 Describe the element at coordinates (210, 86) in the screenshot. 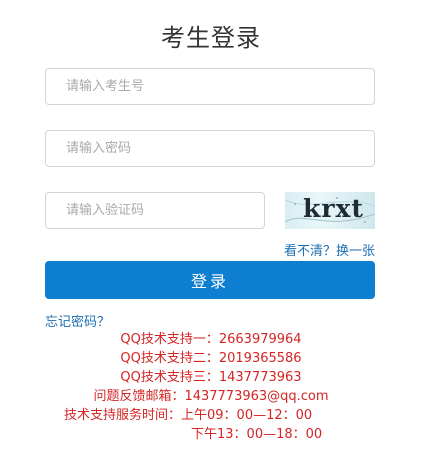

I see `candidate-number-input` at that location.